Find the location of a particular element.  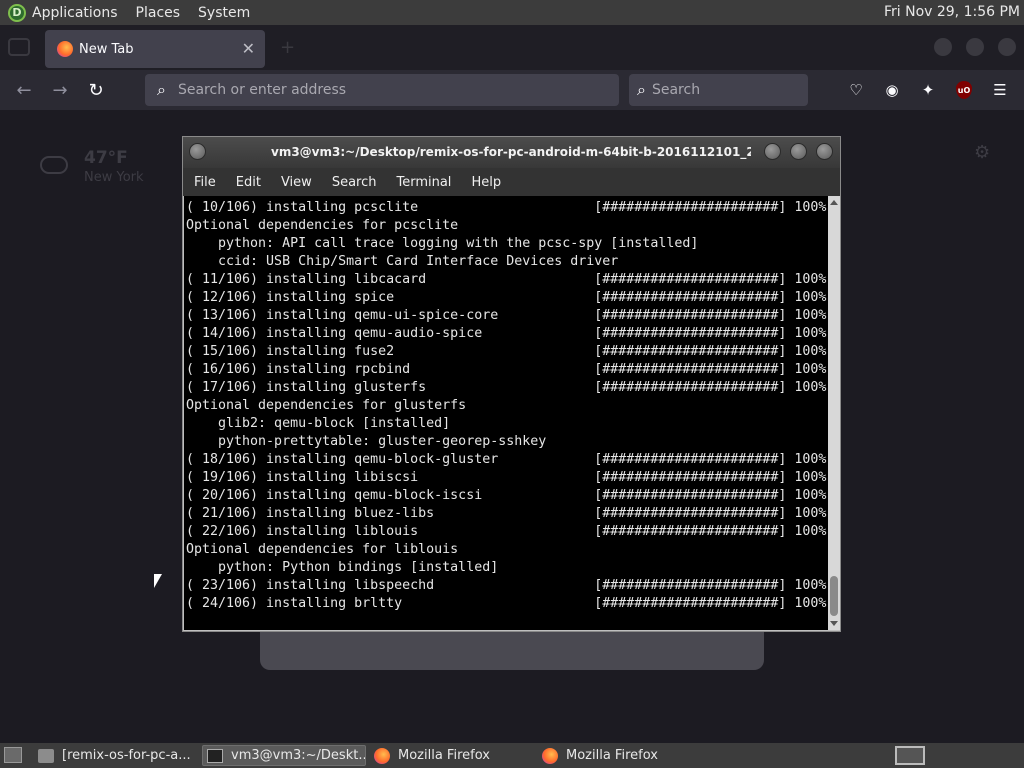

workspace-switcher is located at coordinates (910, 755).